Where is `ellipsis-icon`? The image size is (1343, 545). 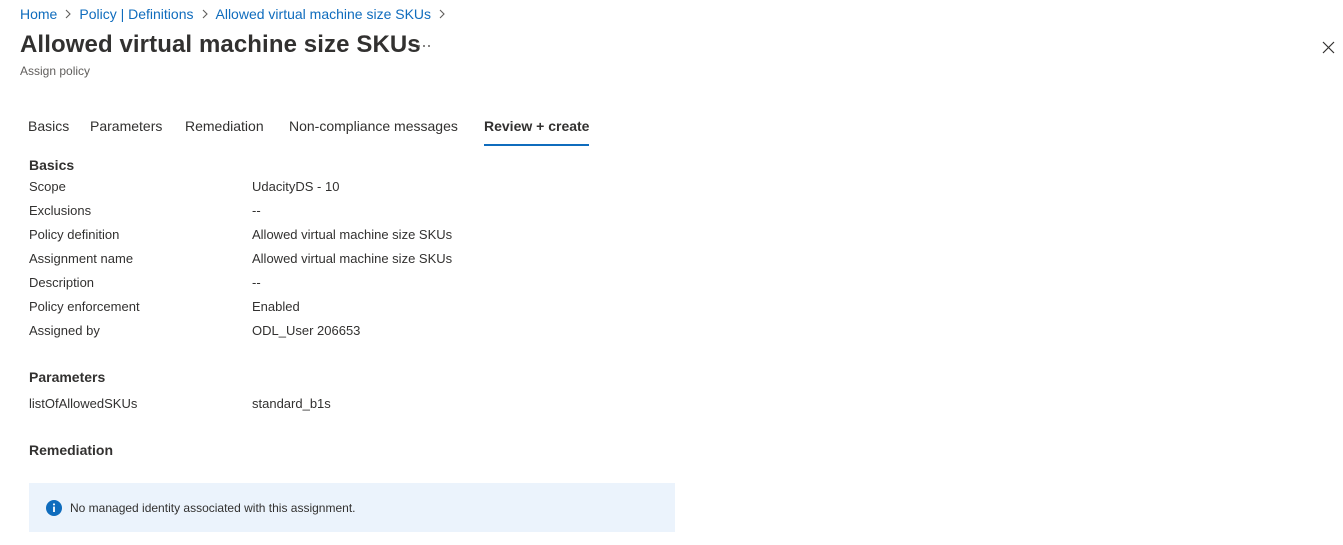
ellipsis-icon is located at coordinates (424, 46).